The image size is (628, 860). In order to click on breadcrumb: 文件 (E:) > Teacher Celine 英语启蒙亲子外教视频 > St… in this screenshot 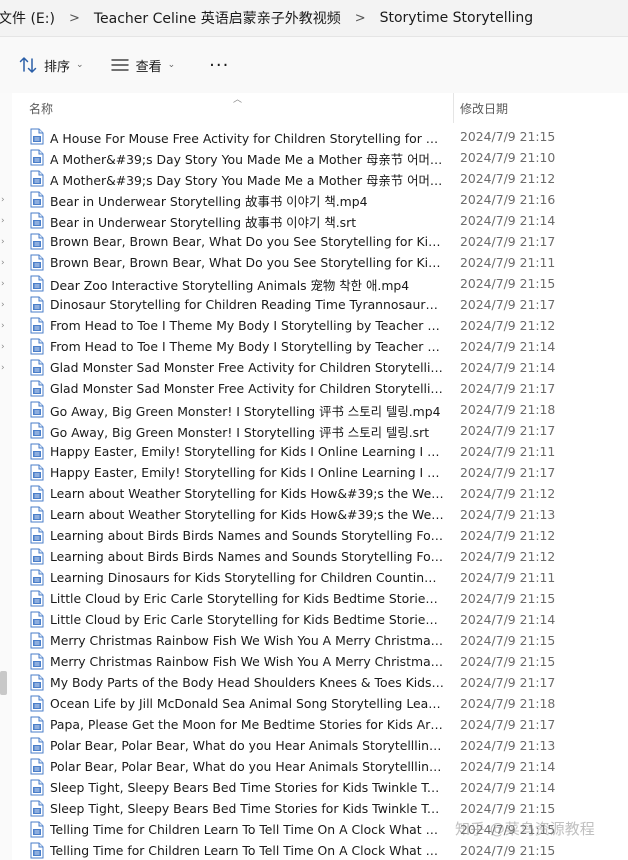, I will do `click(314, 18)`.